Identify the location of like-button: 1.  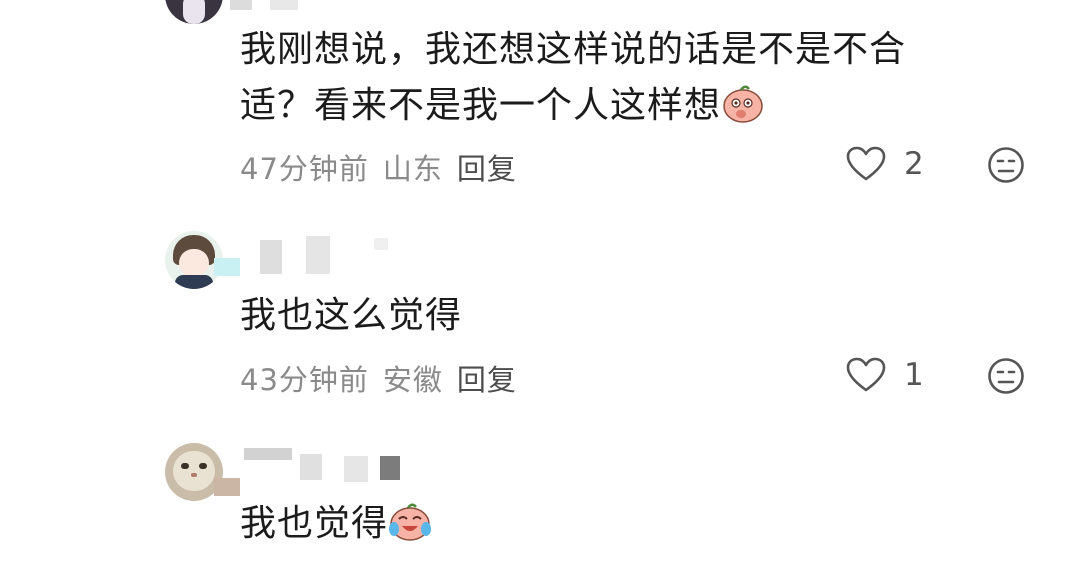
(885, 375).